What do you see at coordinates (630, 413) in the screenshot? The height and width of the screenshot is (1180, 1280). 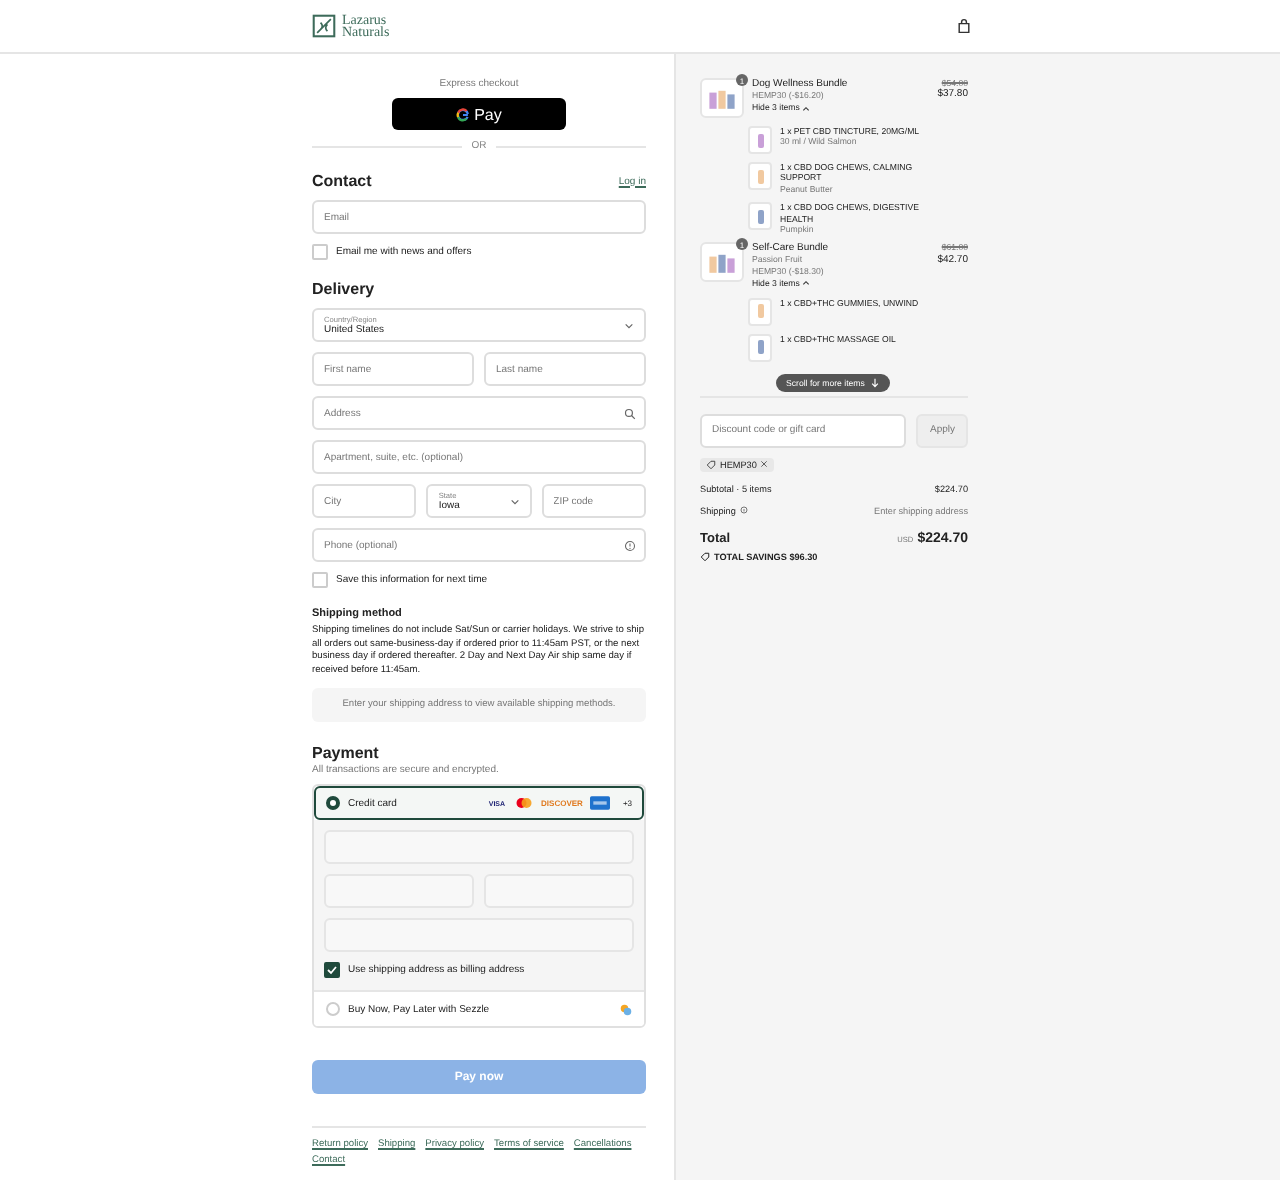 I see `search-icon` at bounding box center [630, 413].